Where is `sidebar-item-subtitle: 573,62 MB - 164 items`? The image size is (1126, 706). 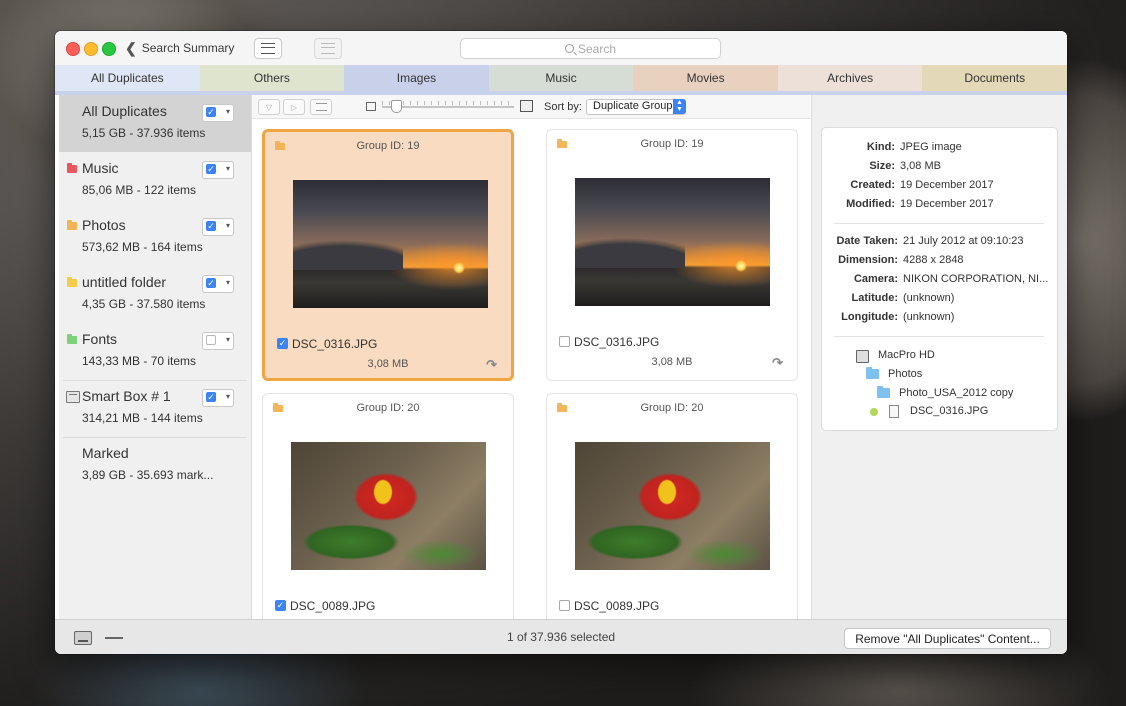 sidebar-item-subtitle: 573,62 MB - 164 items is located at coordinates (142, 247).